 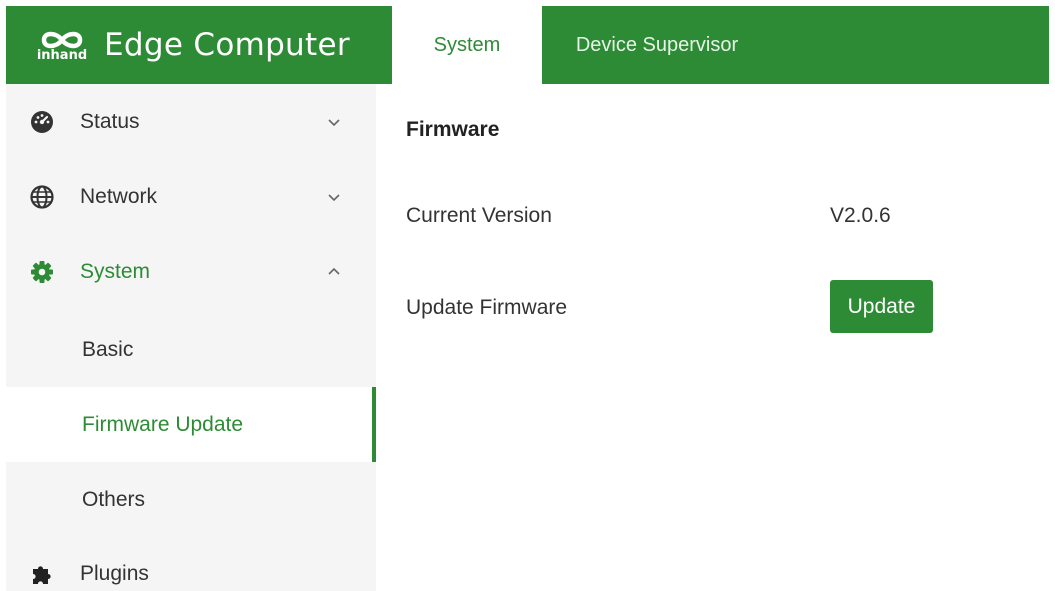 I want to click on current-version-label: Current Version, so click(x=479, y=215).